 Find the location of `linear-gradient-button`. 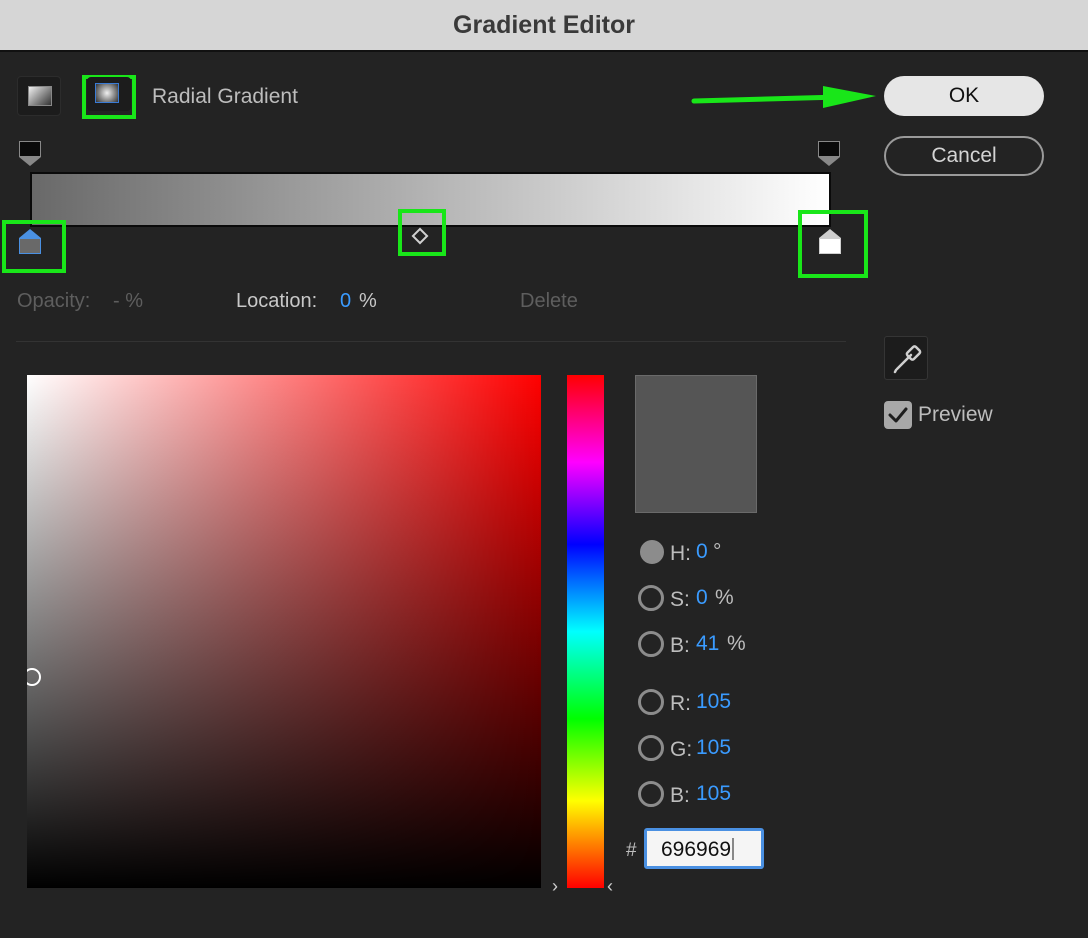

linear-gradient-button is located at coordinates (39, 96).